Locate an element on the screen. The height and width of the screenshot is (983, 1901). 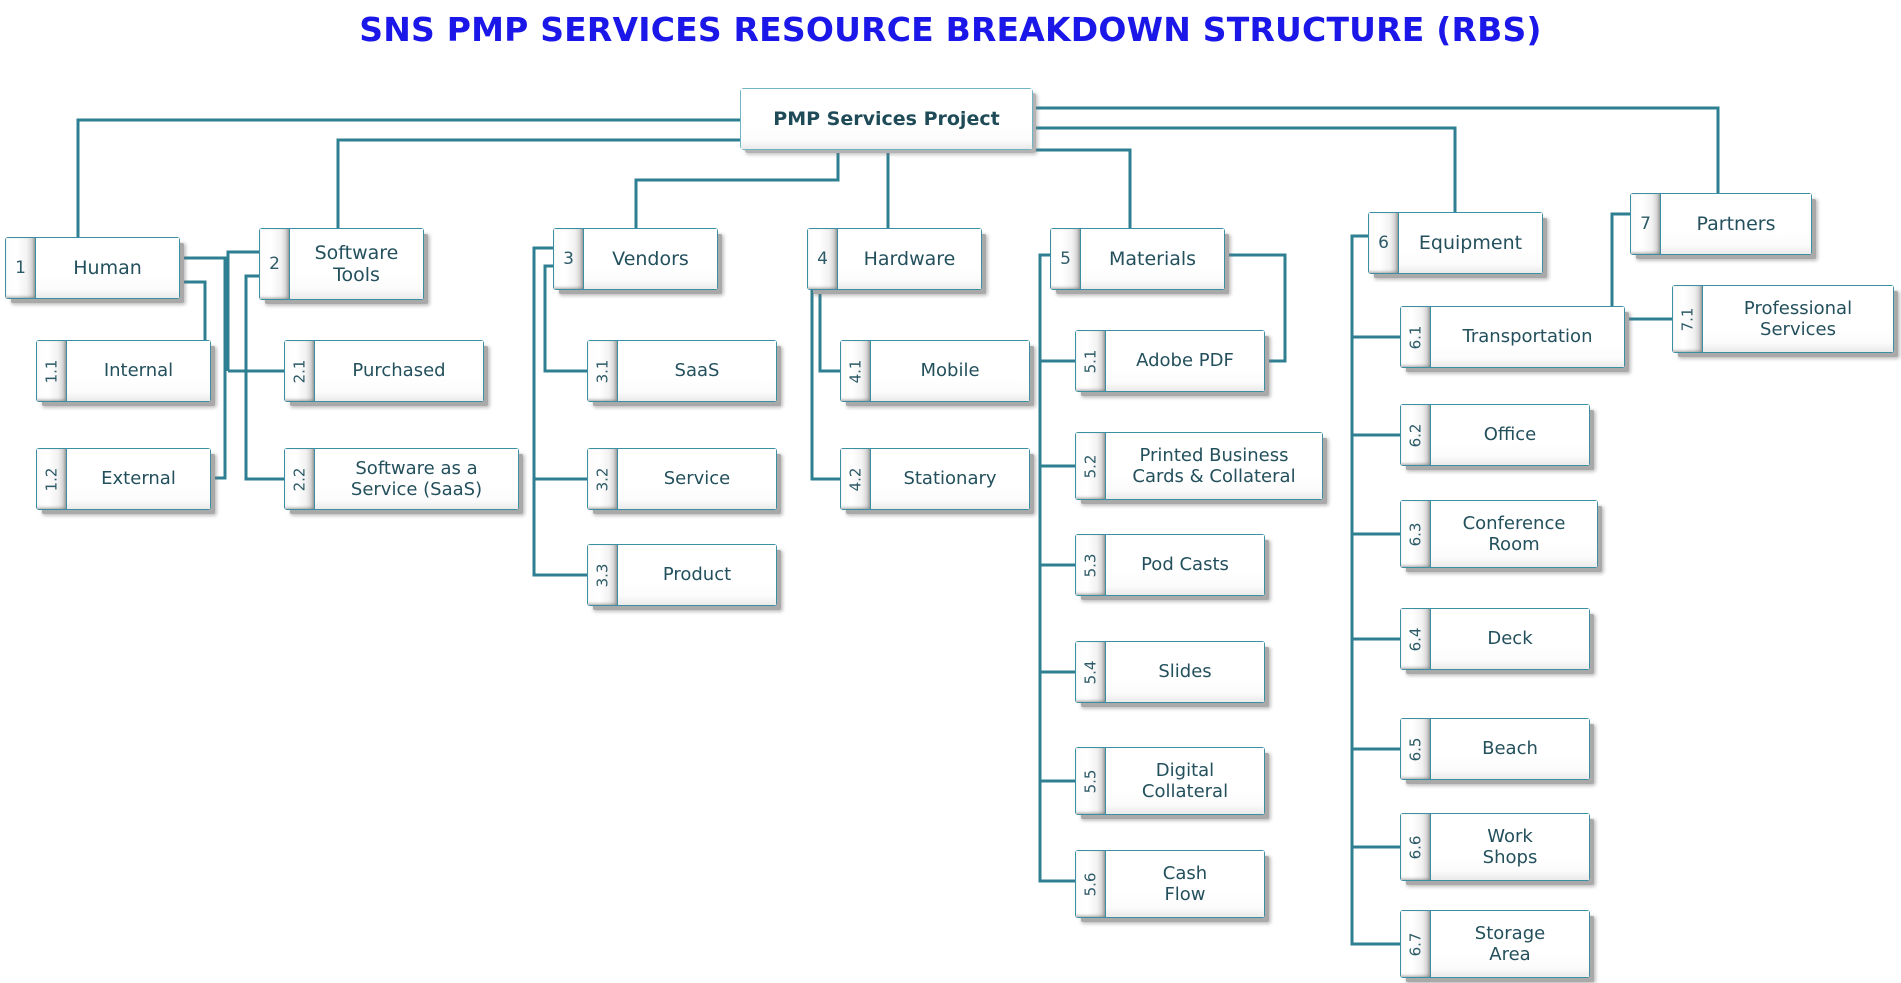
node-external-label: External is located at coordinates (138, 479).